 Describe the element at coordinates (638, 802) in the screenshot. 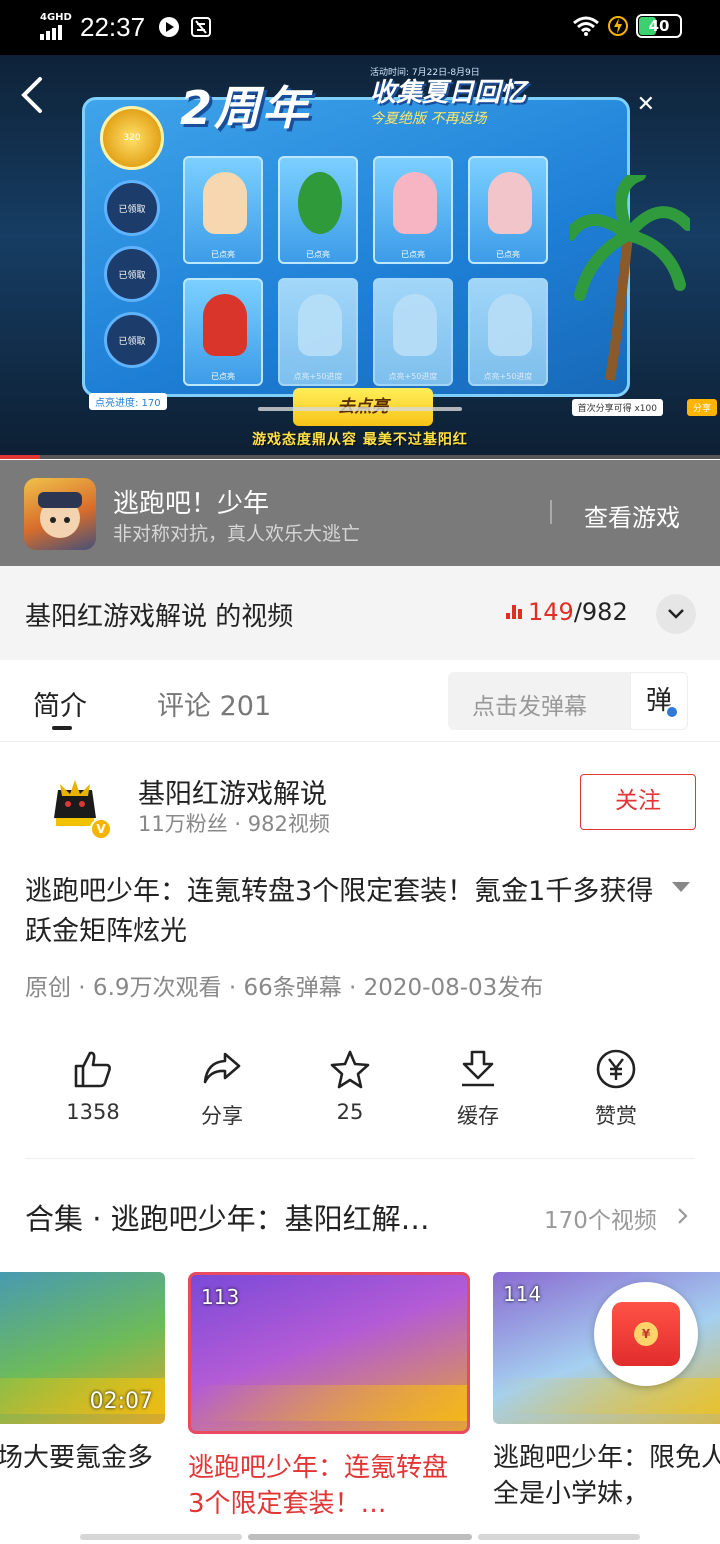

I see `follow-button: 关注` at that location.